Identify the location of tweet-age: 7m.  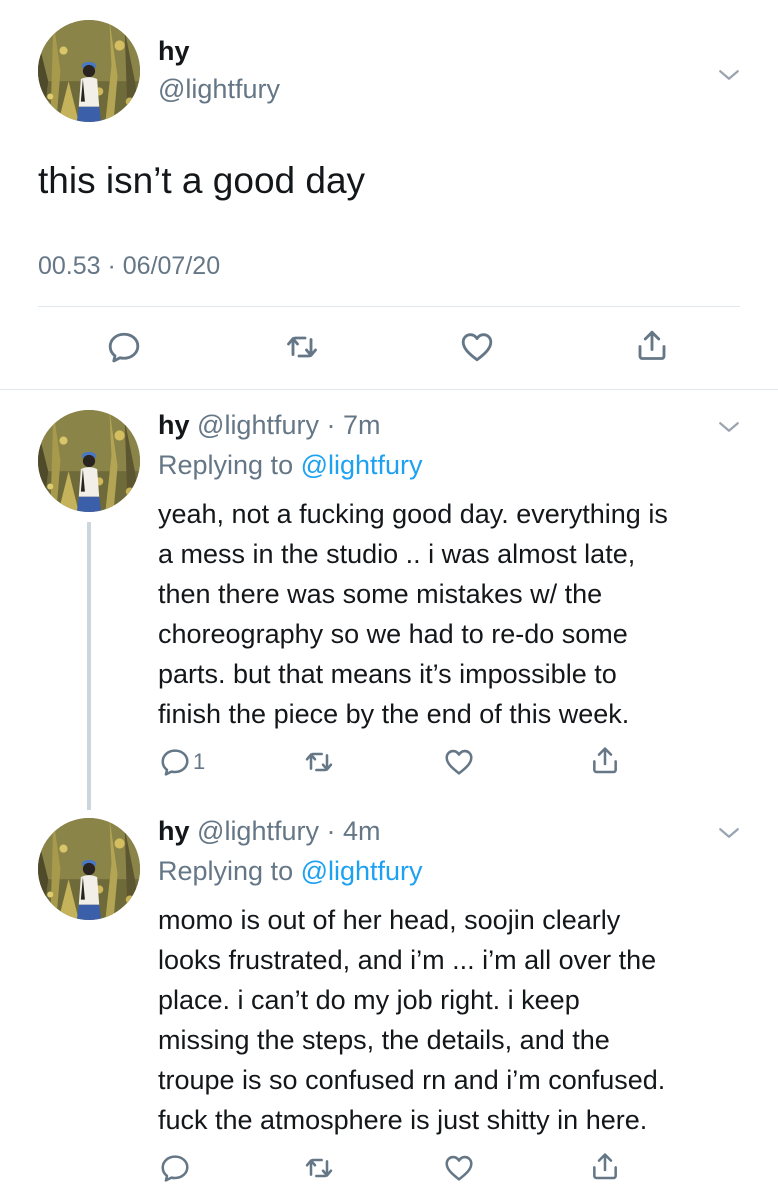
(361, 425).